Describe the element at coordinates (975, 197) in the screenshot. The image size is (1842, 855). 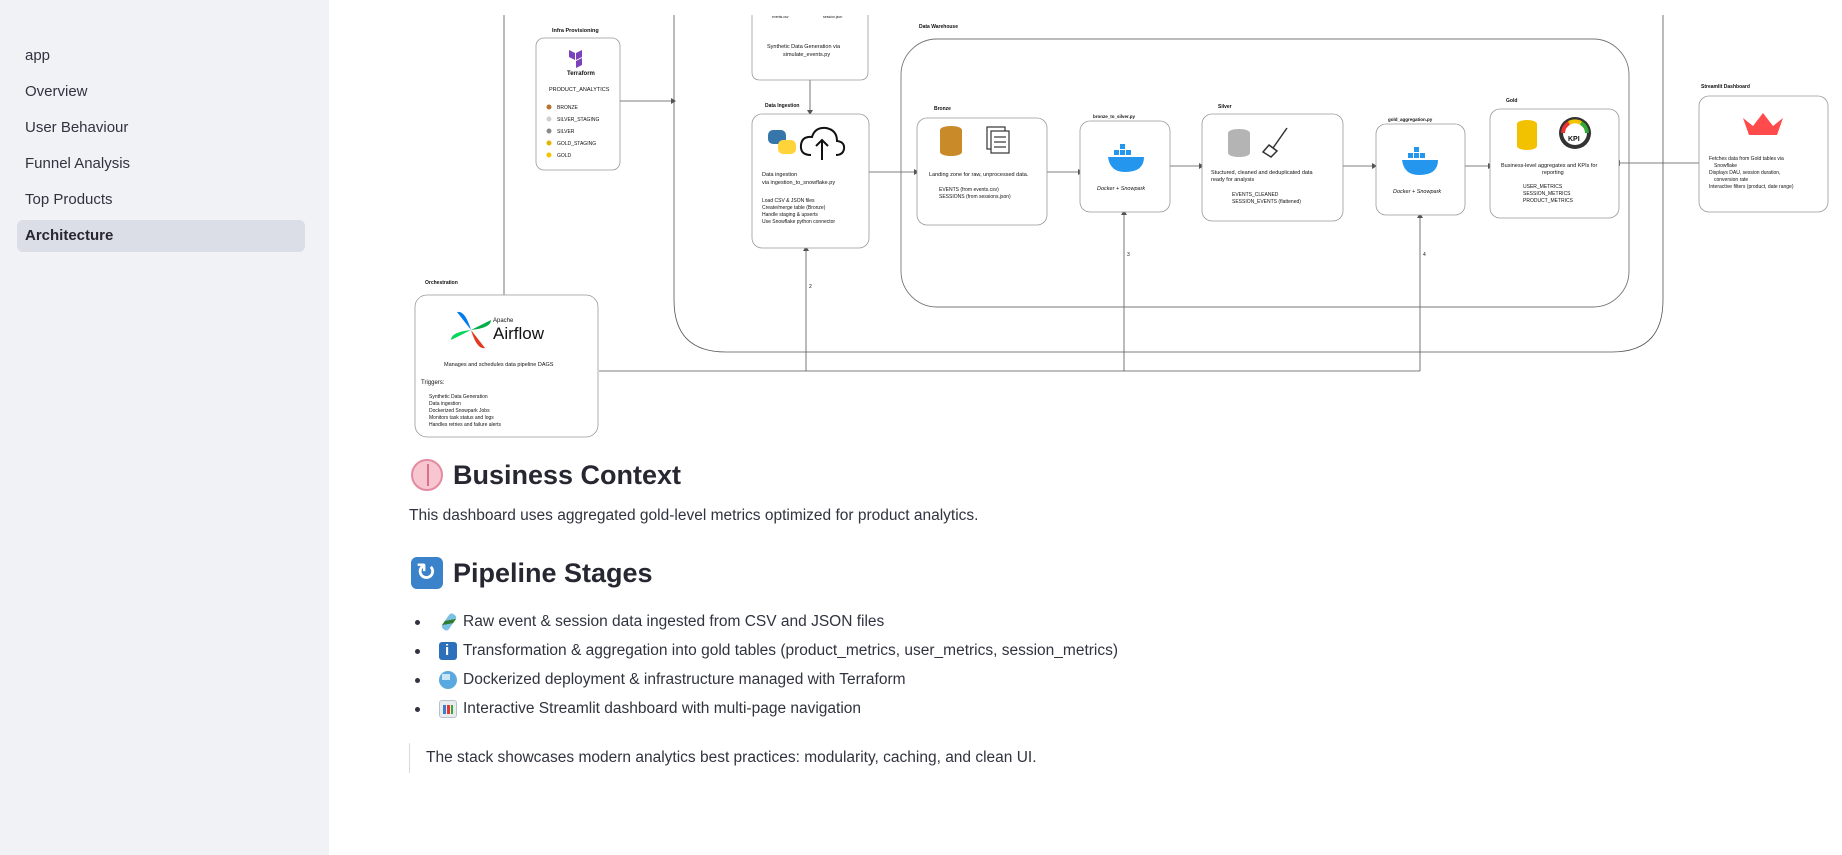
I see `svg-text: SESSIONS (from sessions.json)` at that location.